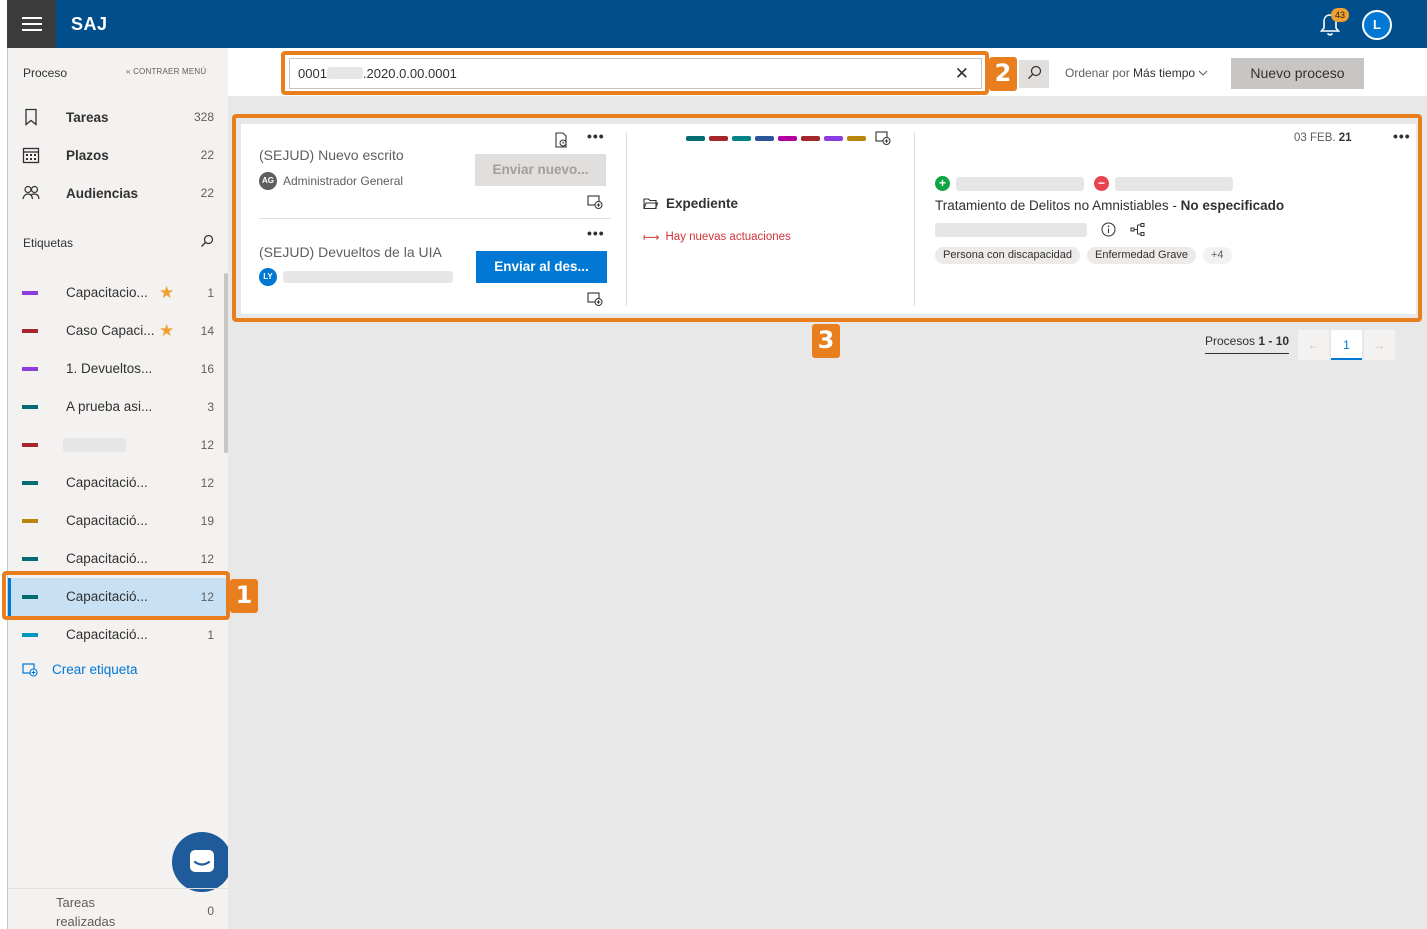  Describe the element at coordinates (89, 24) in the screenshot. I see `app-title: SAJ` at that location.